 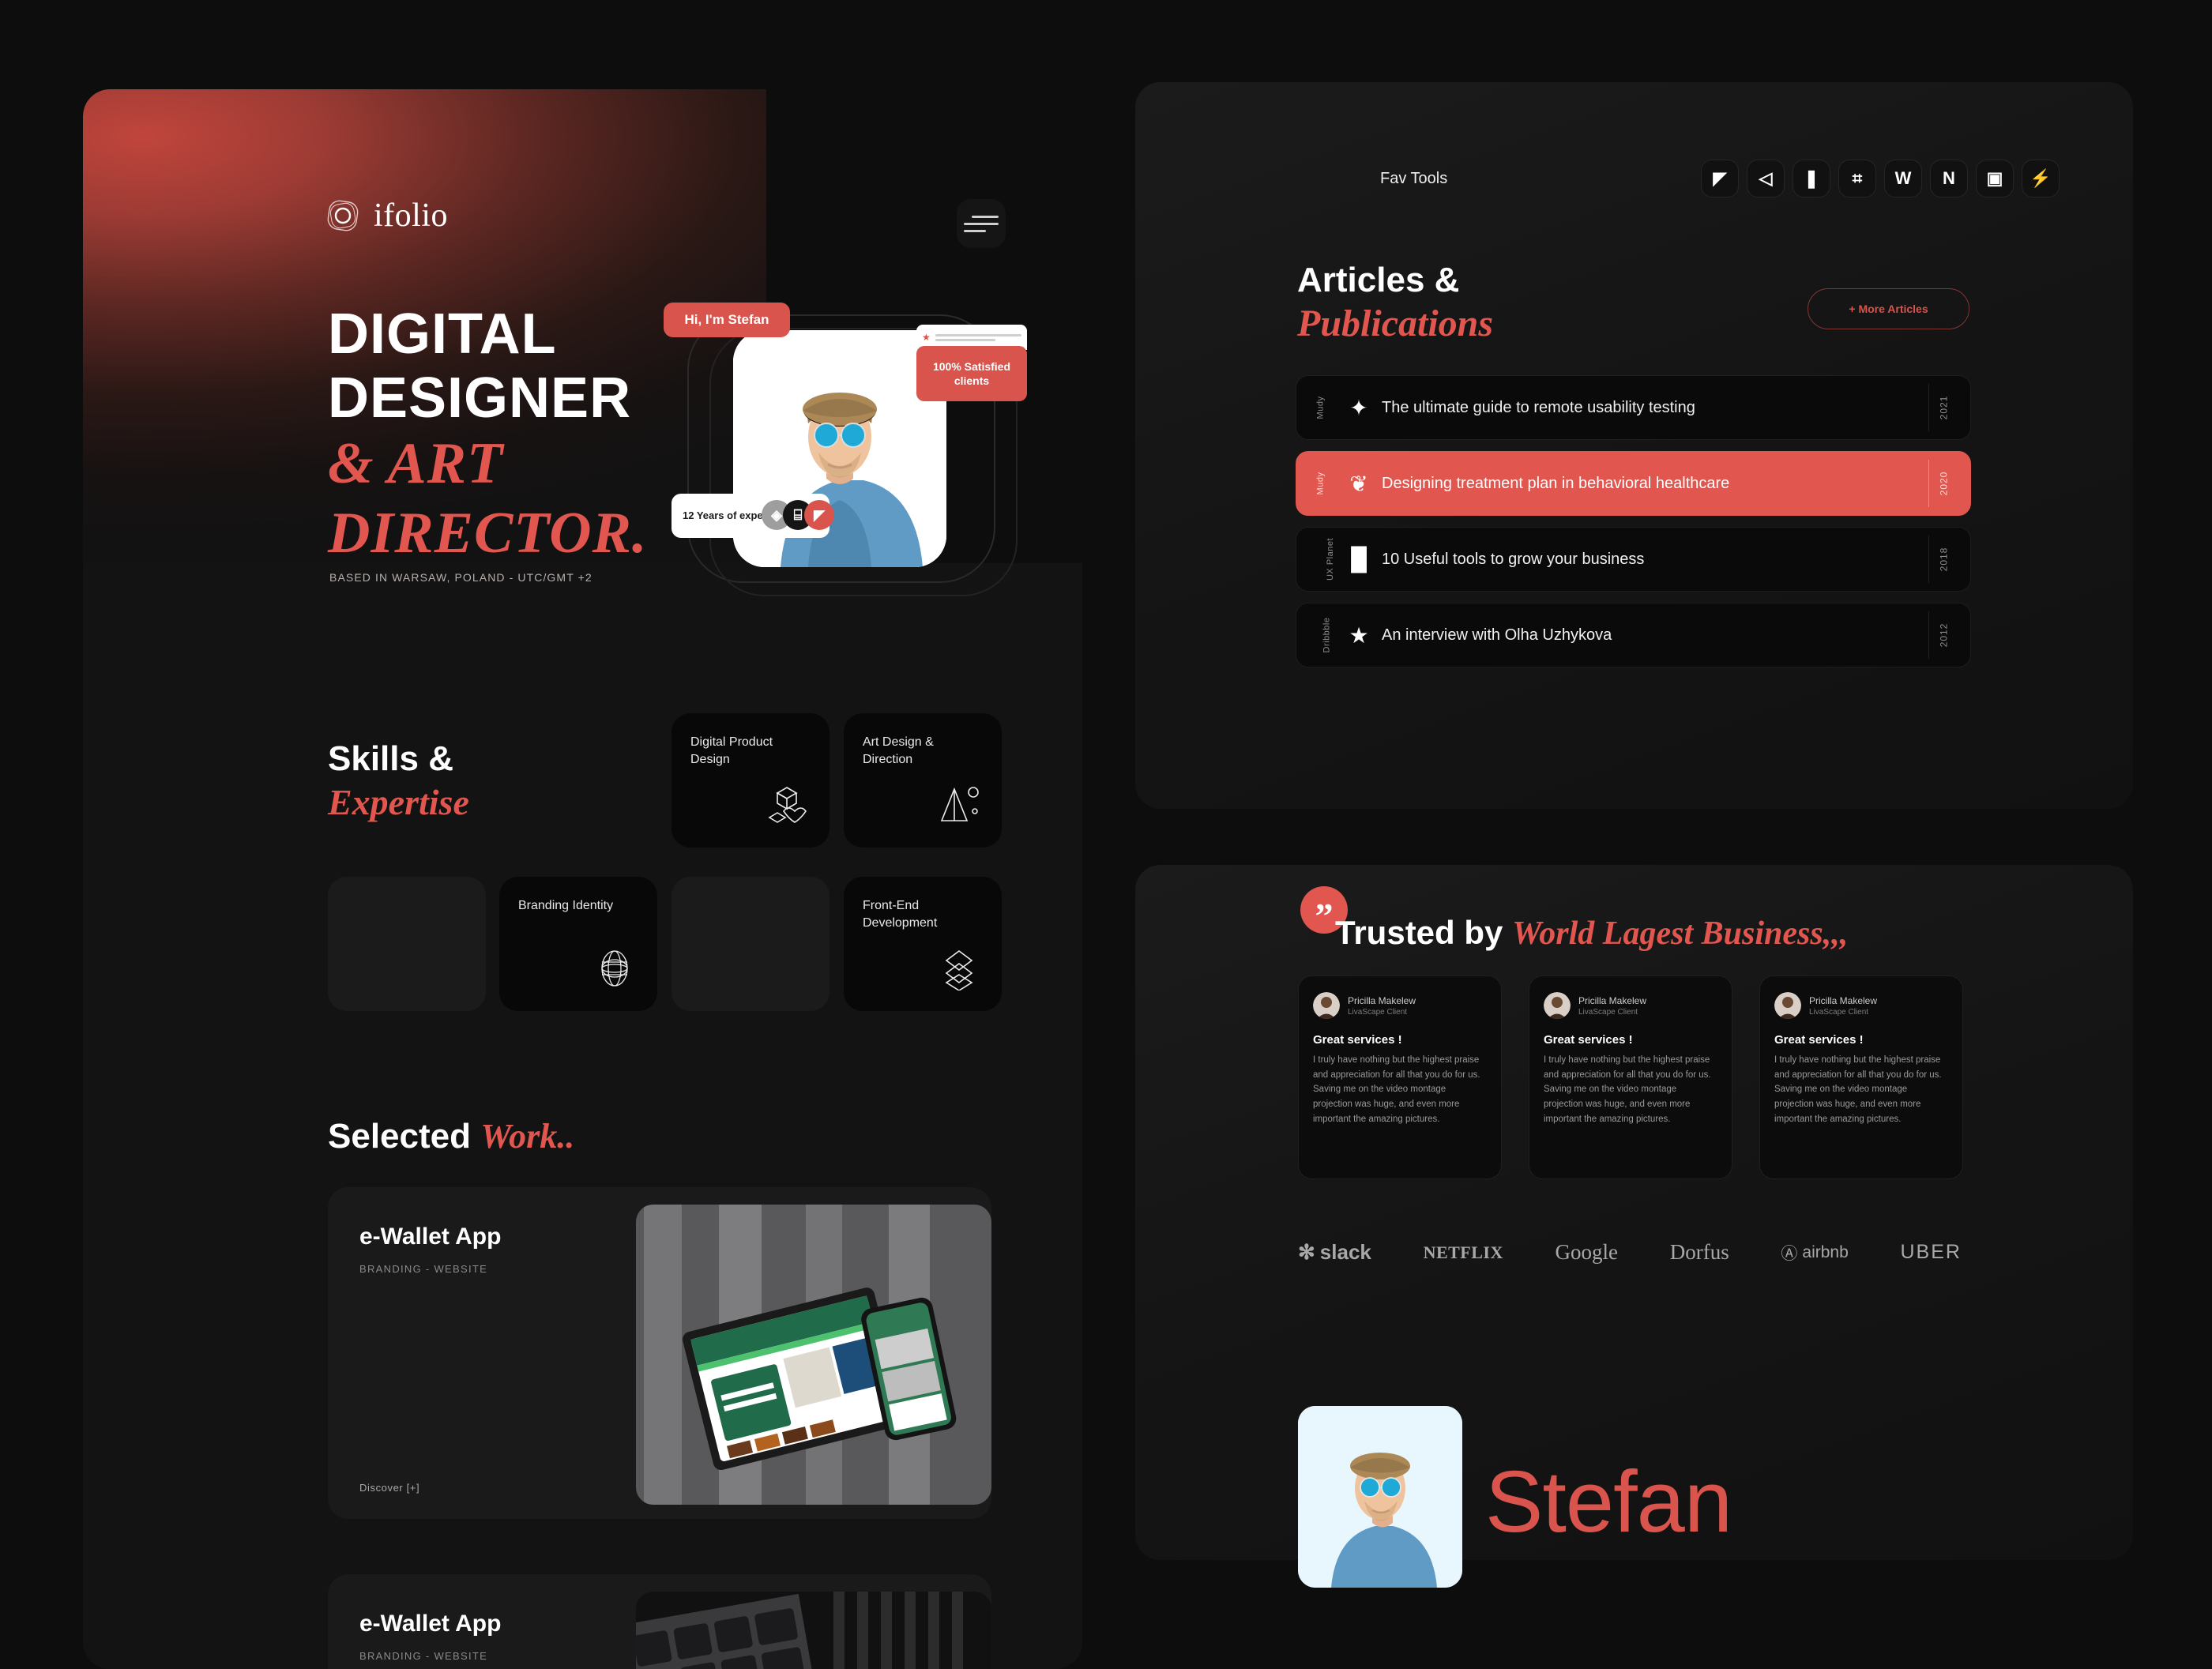 What do you see at coordinates (959, 805) in the screenshot?
I see `pyramid-icon` at bounding box center [959, 805].